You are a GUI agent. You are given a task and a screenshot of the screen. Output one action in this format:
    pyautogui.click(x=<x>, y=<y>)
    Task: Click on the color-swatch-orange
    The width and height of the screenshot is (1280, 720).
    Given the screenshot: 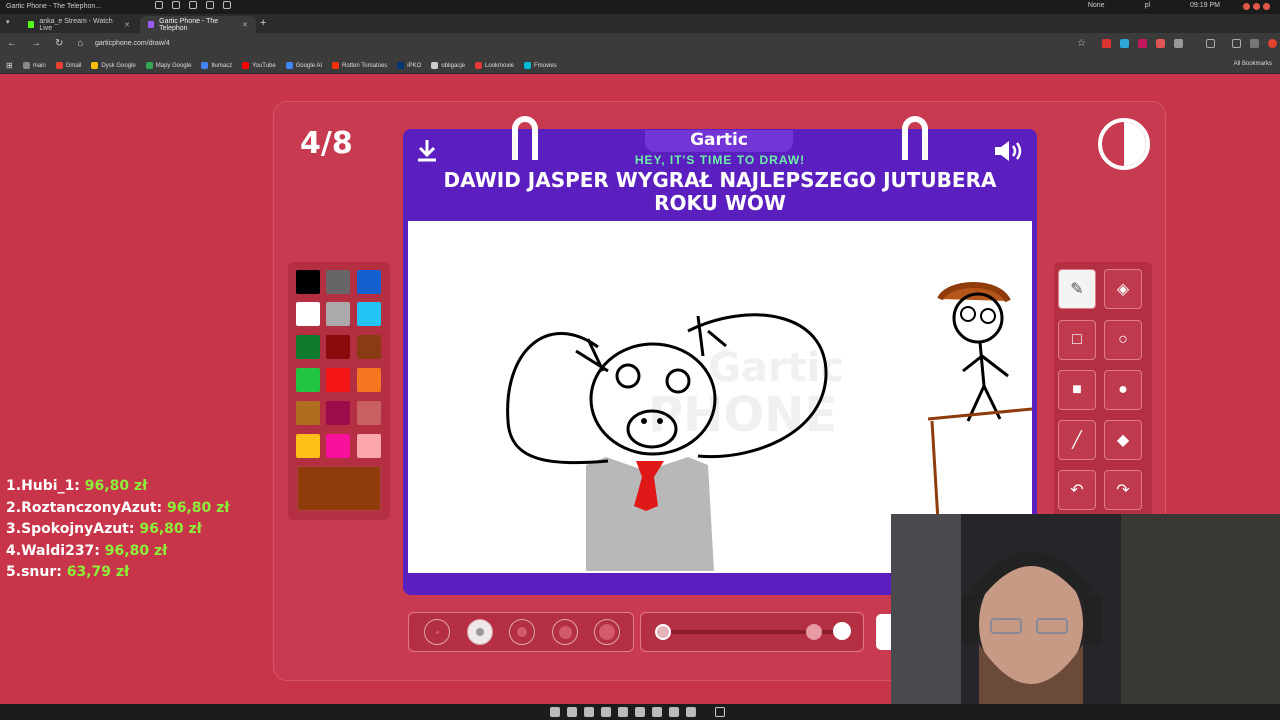 What is the action you would take?
    pyautogui.click(x=369, y=380)
    